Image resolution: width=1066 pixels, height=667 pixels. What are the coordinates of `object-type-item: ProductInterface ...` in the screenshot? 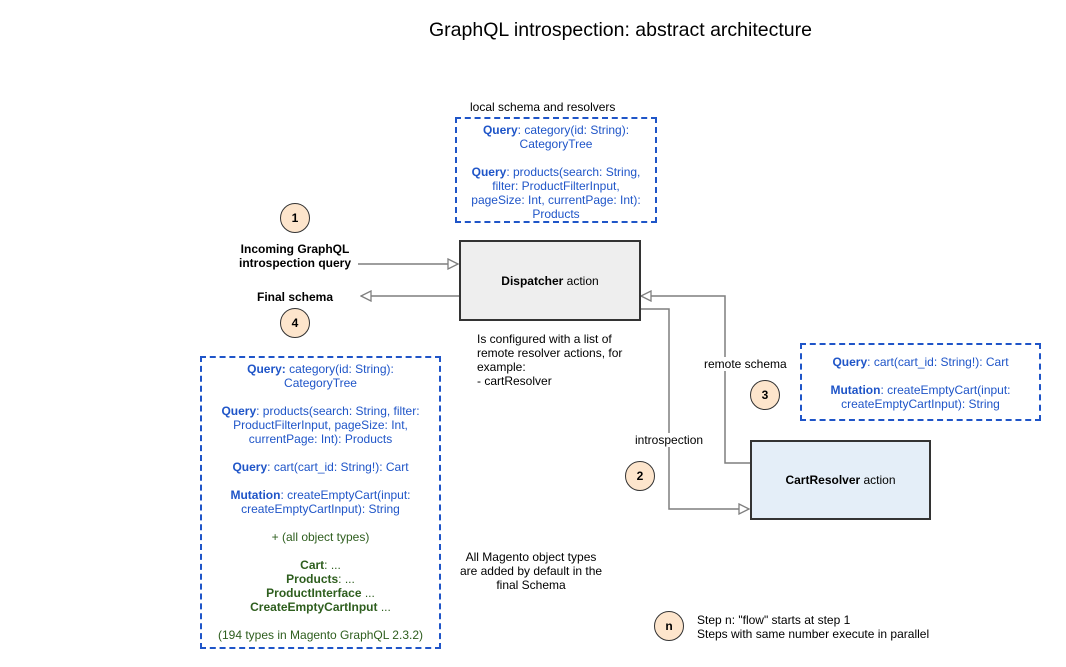 It's located at (320, 593).